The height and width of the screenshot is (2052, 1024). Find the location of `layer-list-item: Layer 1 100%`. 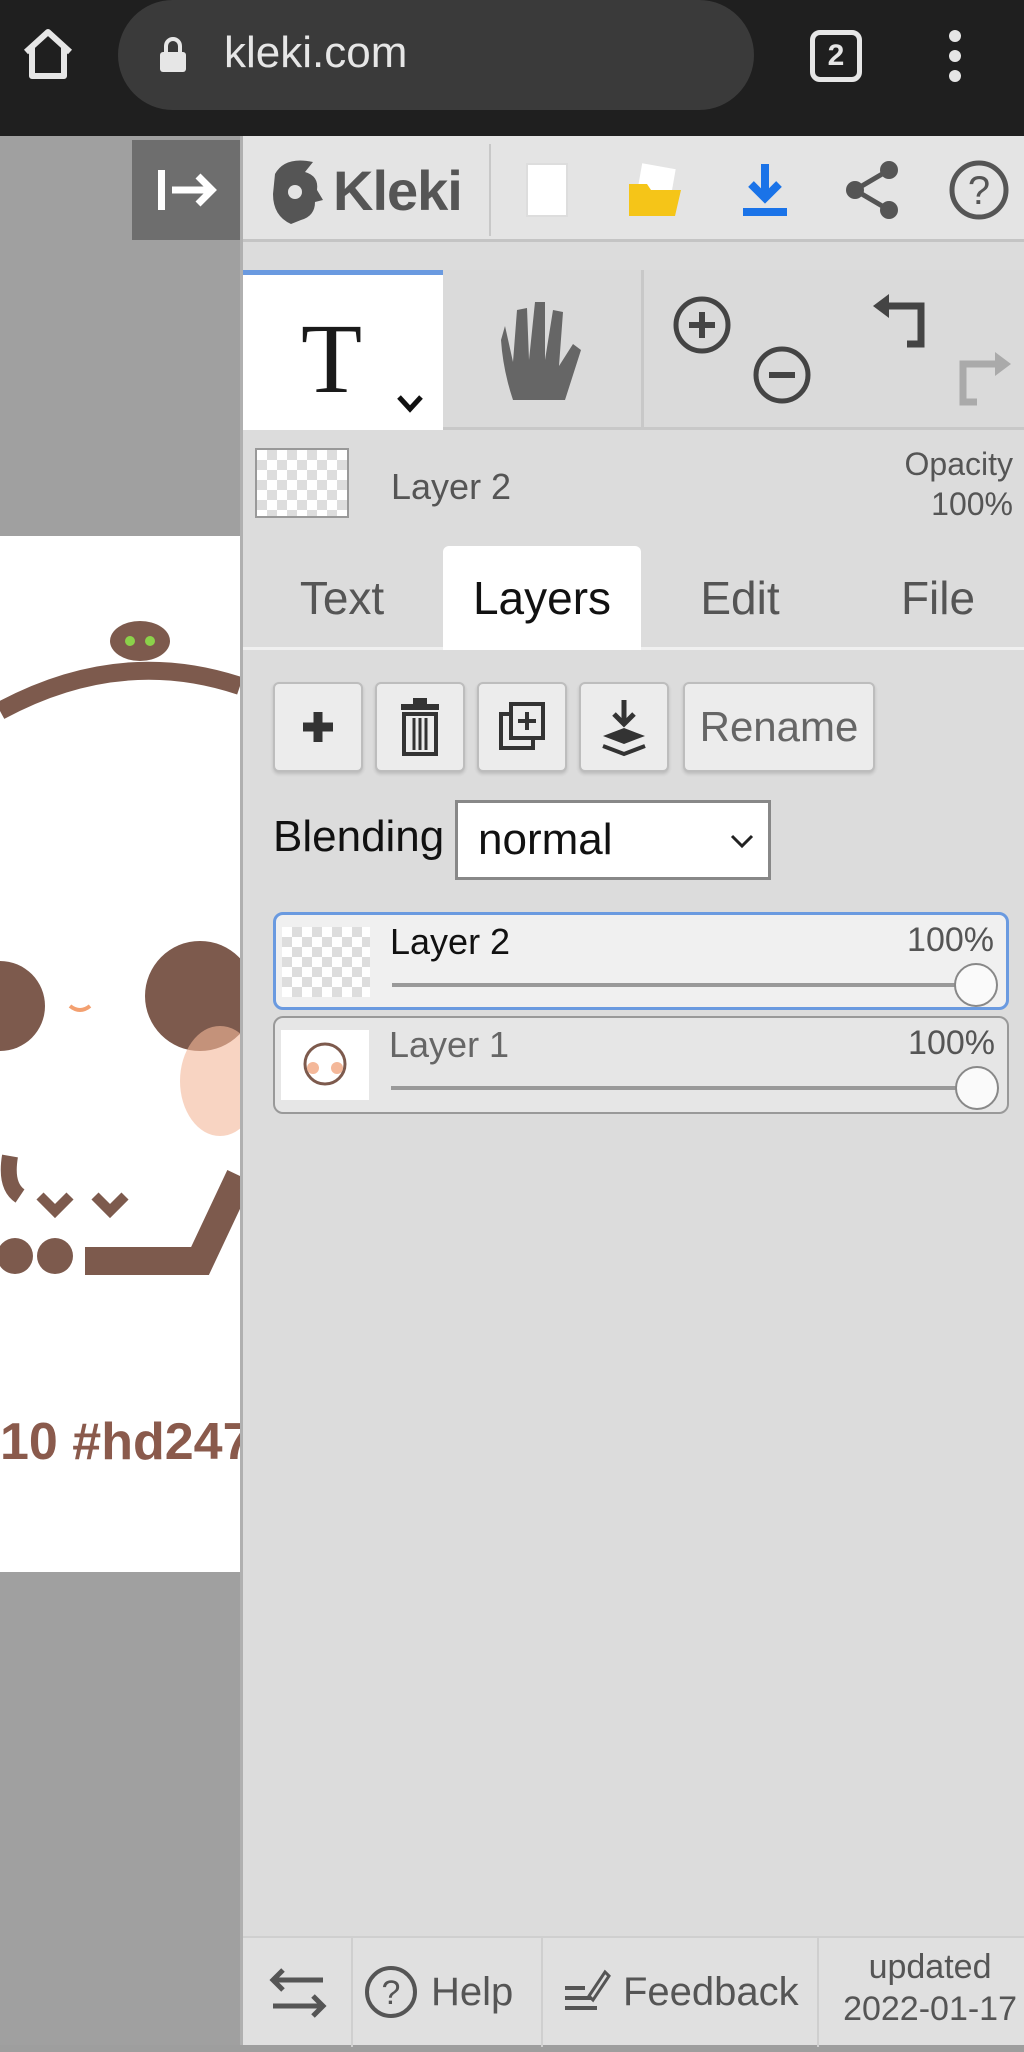

layer-list-item: Layer 1 100% is located at coordinates (641, 1065).